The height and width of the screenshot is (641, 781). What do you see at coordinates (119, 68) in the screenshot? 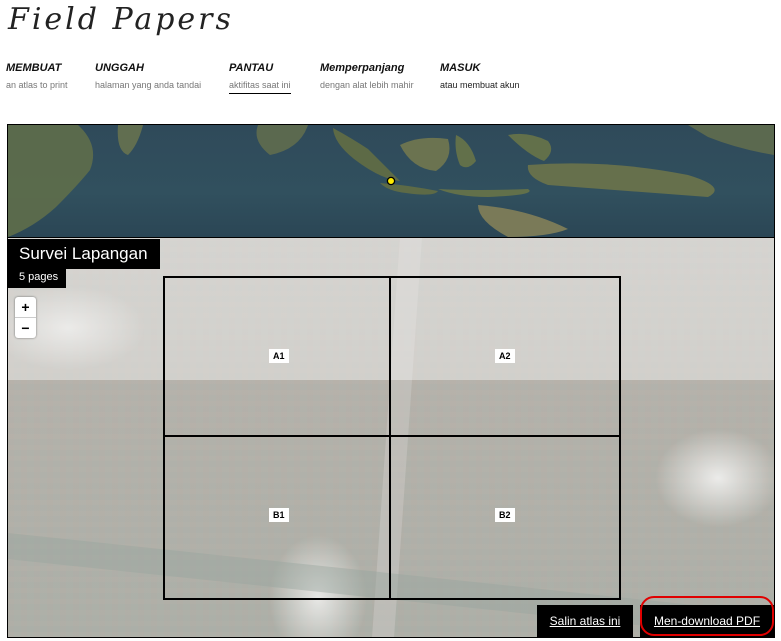
I see `nav-title: UNGGAH` at bounding box center [119, 68].